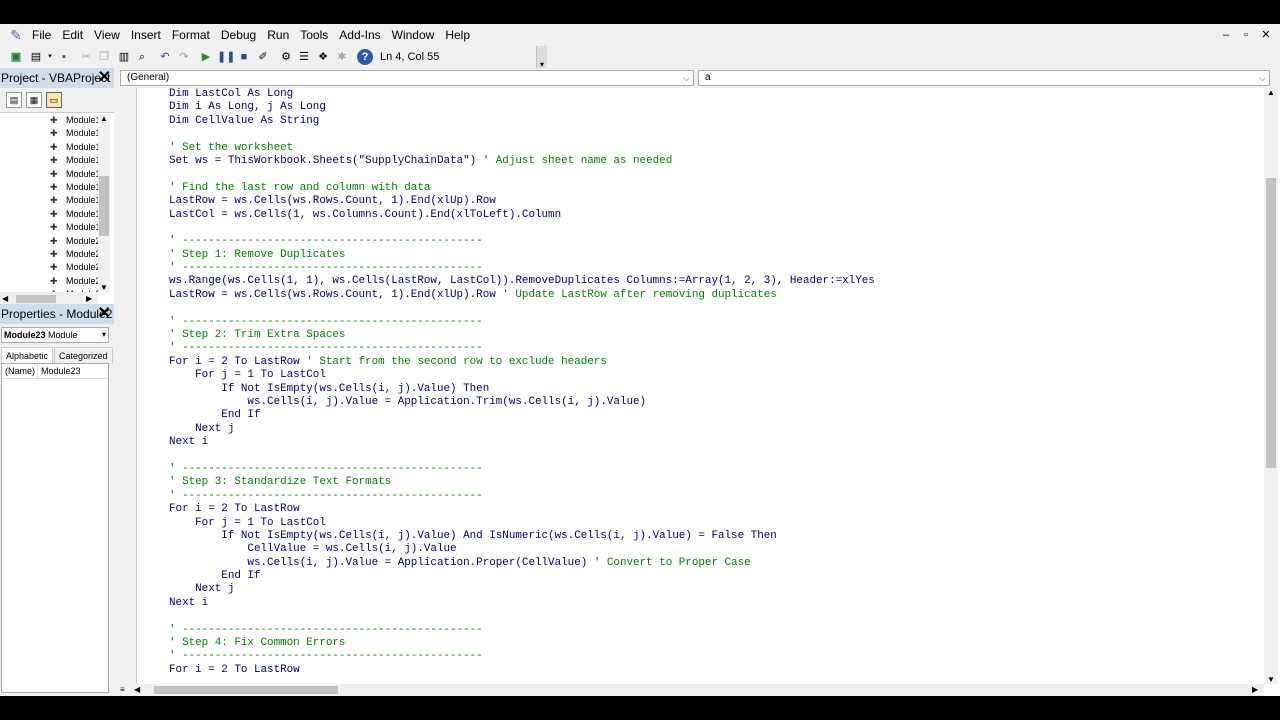 The height and width of the screenshot is (720, 1280). What do you see at coordinates (323, 57) in the screenshot?
I see `object-browser-icon: ❖` at bounding box center [323, 57].